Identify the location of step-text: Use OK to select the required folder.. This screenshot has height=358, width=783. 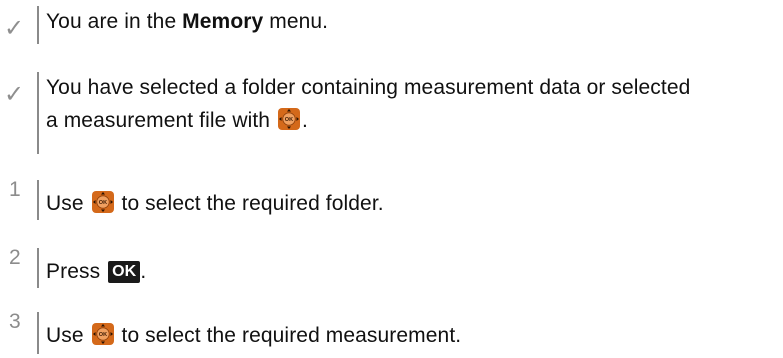
(215, 202).